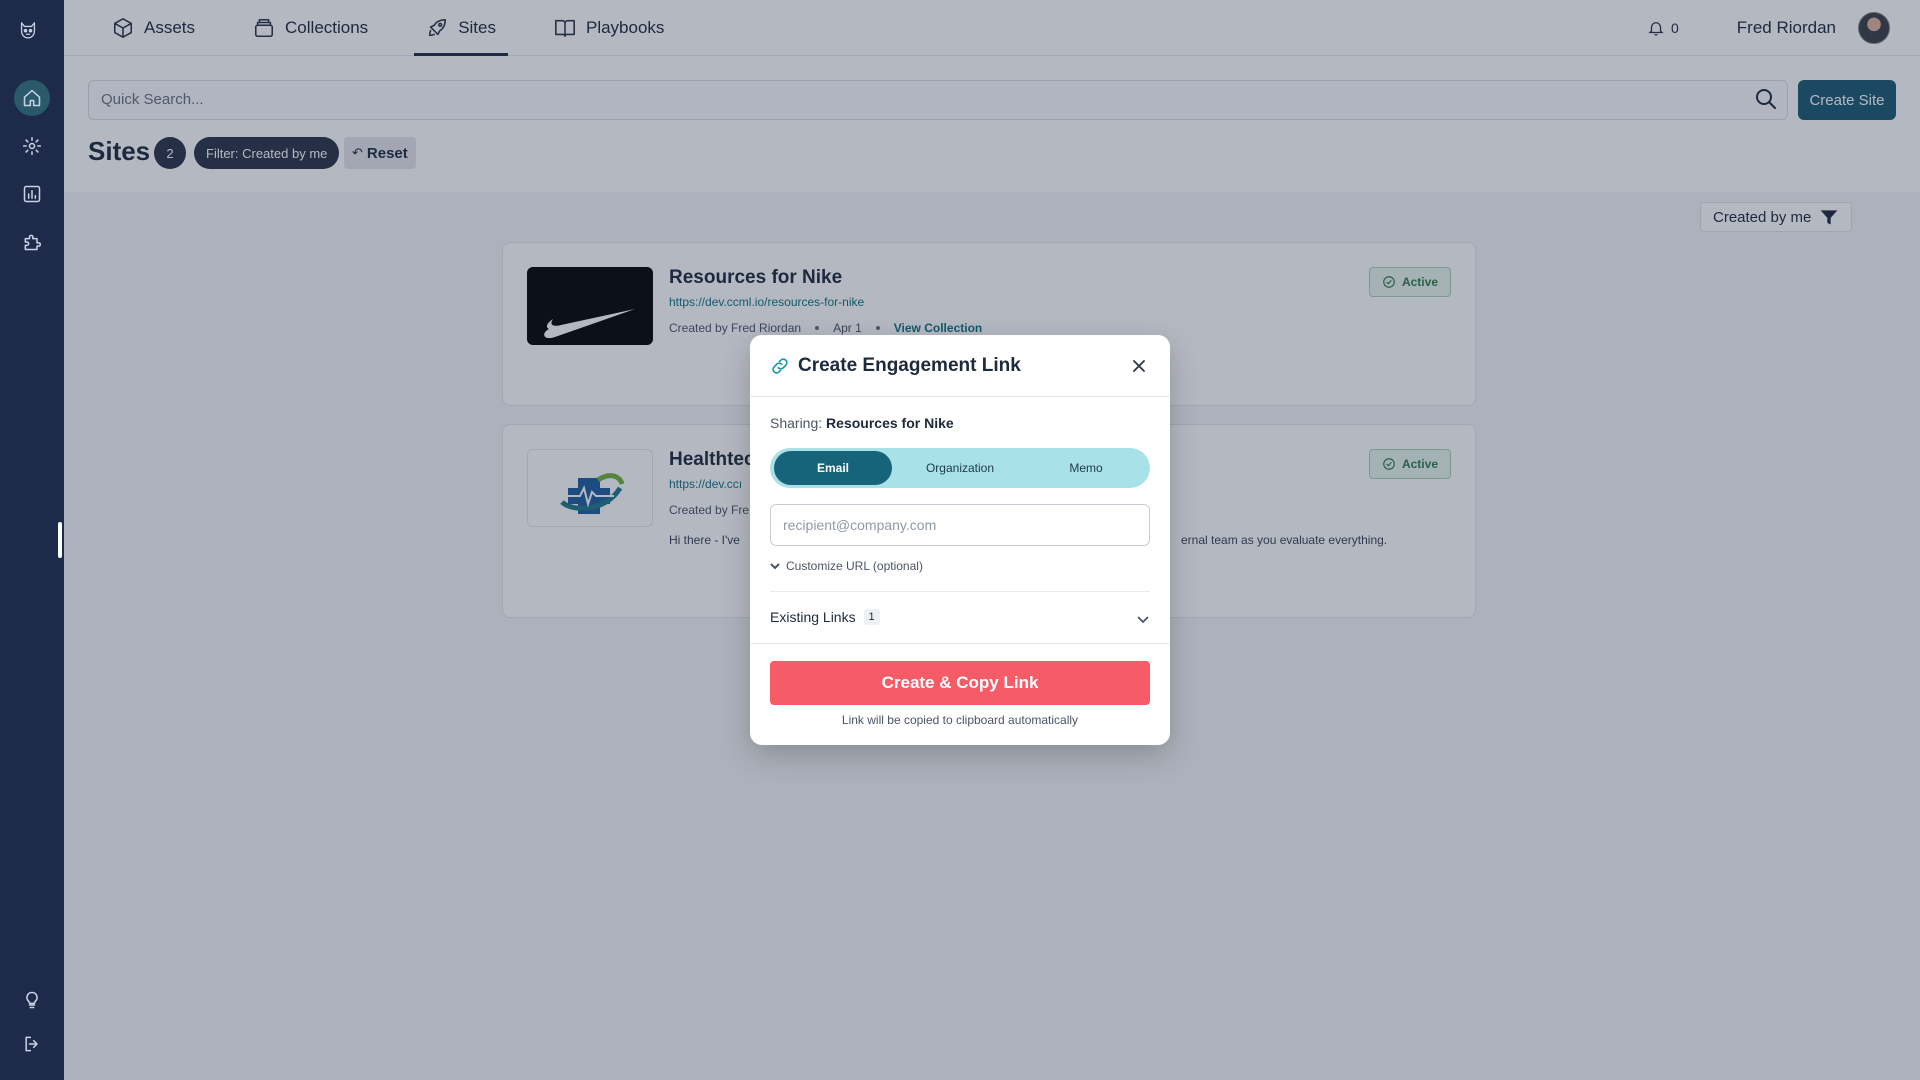 The width and height of the screenshot is (1920, 1080). I want to click on app-logo-icon, so click(32, 34).